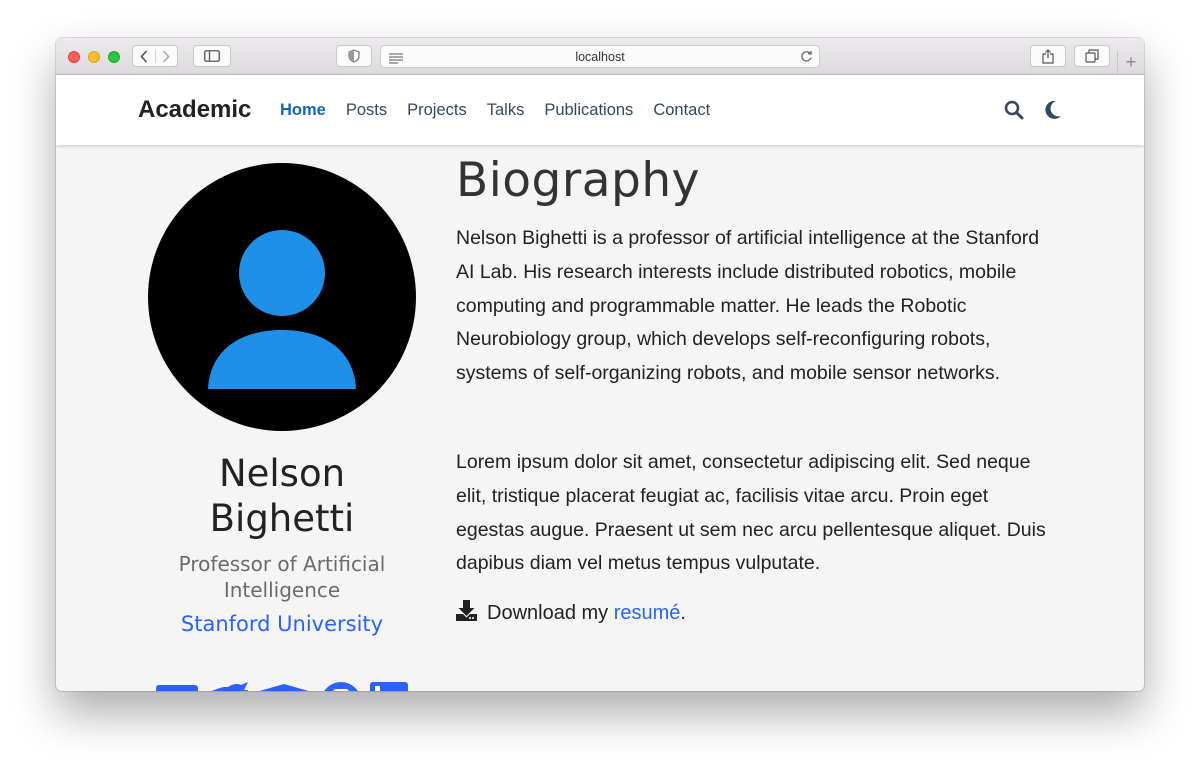 The height and width of the screenshot is (766, 1200). Describe the element at coordinates (144, 56) in the screenshot. I see `back-icon` at that location.